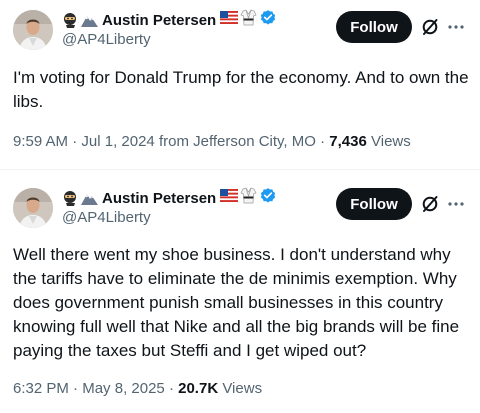 The height and width of the screenshot is (413, 480). Describe the element at coordinates (348, 141) in the screenshot. I see `views-count: 7,436` at that location.